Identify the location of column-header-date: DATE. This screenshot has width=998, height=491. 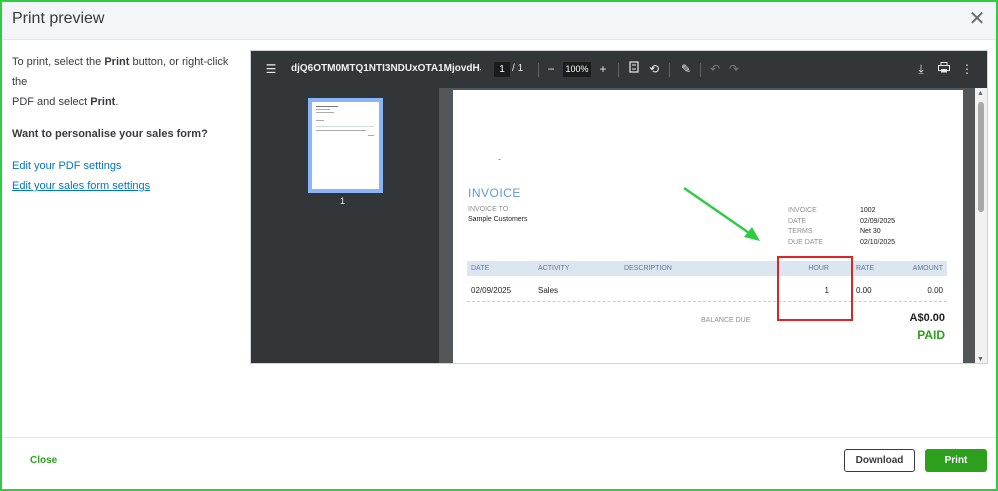
(480, 268).